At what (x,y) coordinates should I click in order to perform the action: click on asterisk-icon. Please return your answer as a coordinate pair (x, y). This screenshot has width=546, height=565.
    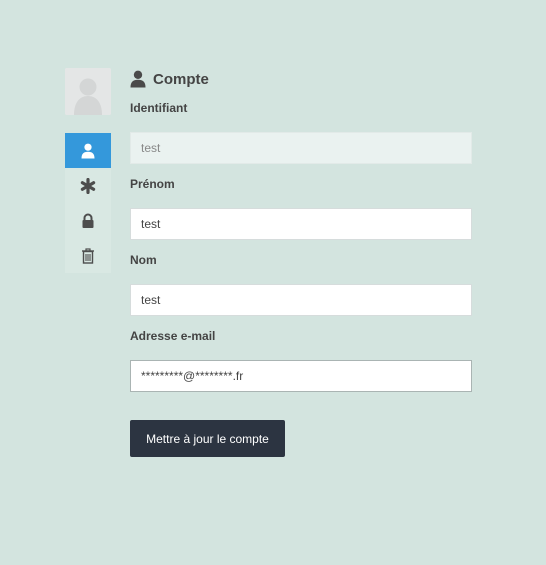
    Looking at the image, I should click on (88, 185).